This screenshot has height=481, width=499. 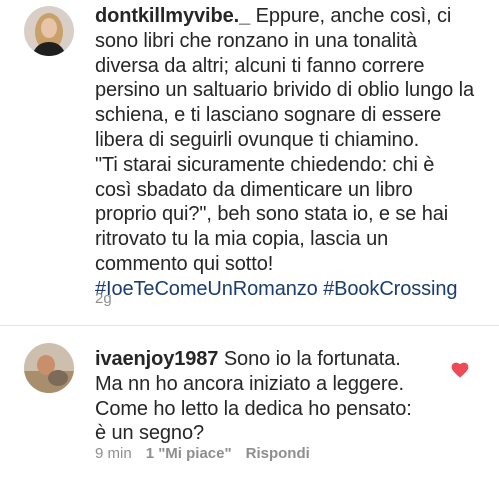 What do you see at coordinates (460, 372) in the screenshot?
I see `like-heart-icon` at bounding box center [460, 372].